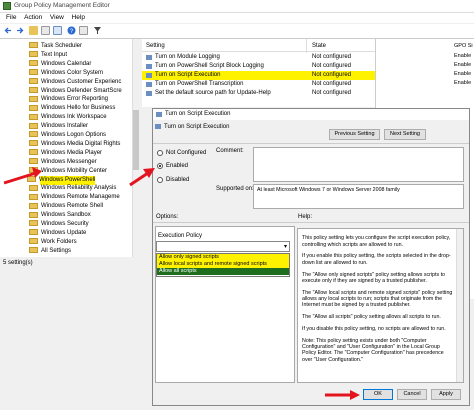 The height and width of the screenshot is (410, 474). What do you see at coordinates (142, 177) in the screenshot?
I see `arrow-to-enabled` at bounding box center [142, 177].